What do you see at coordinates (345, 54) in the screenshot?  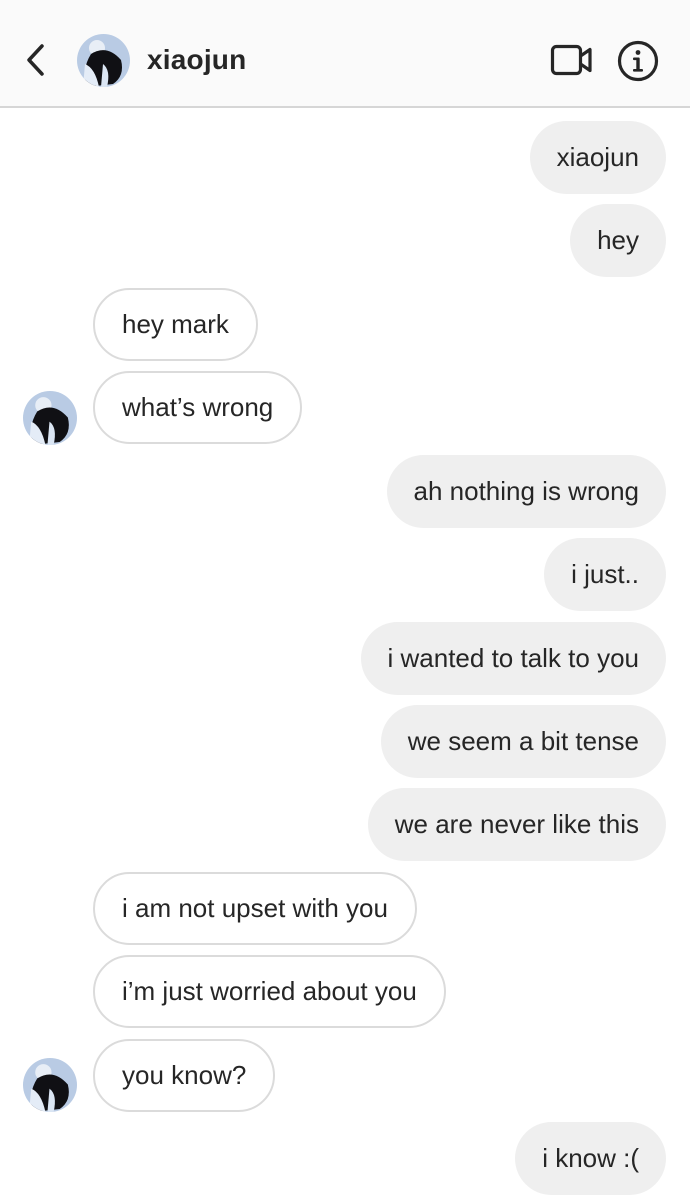 I see `chat-header: xiaojun` at bounding box center [345, 54].